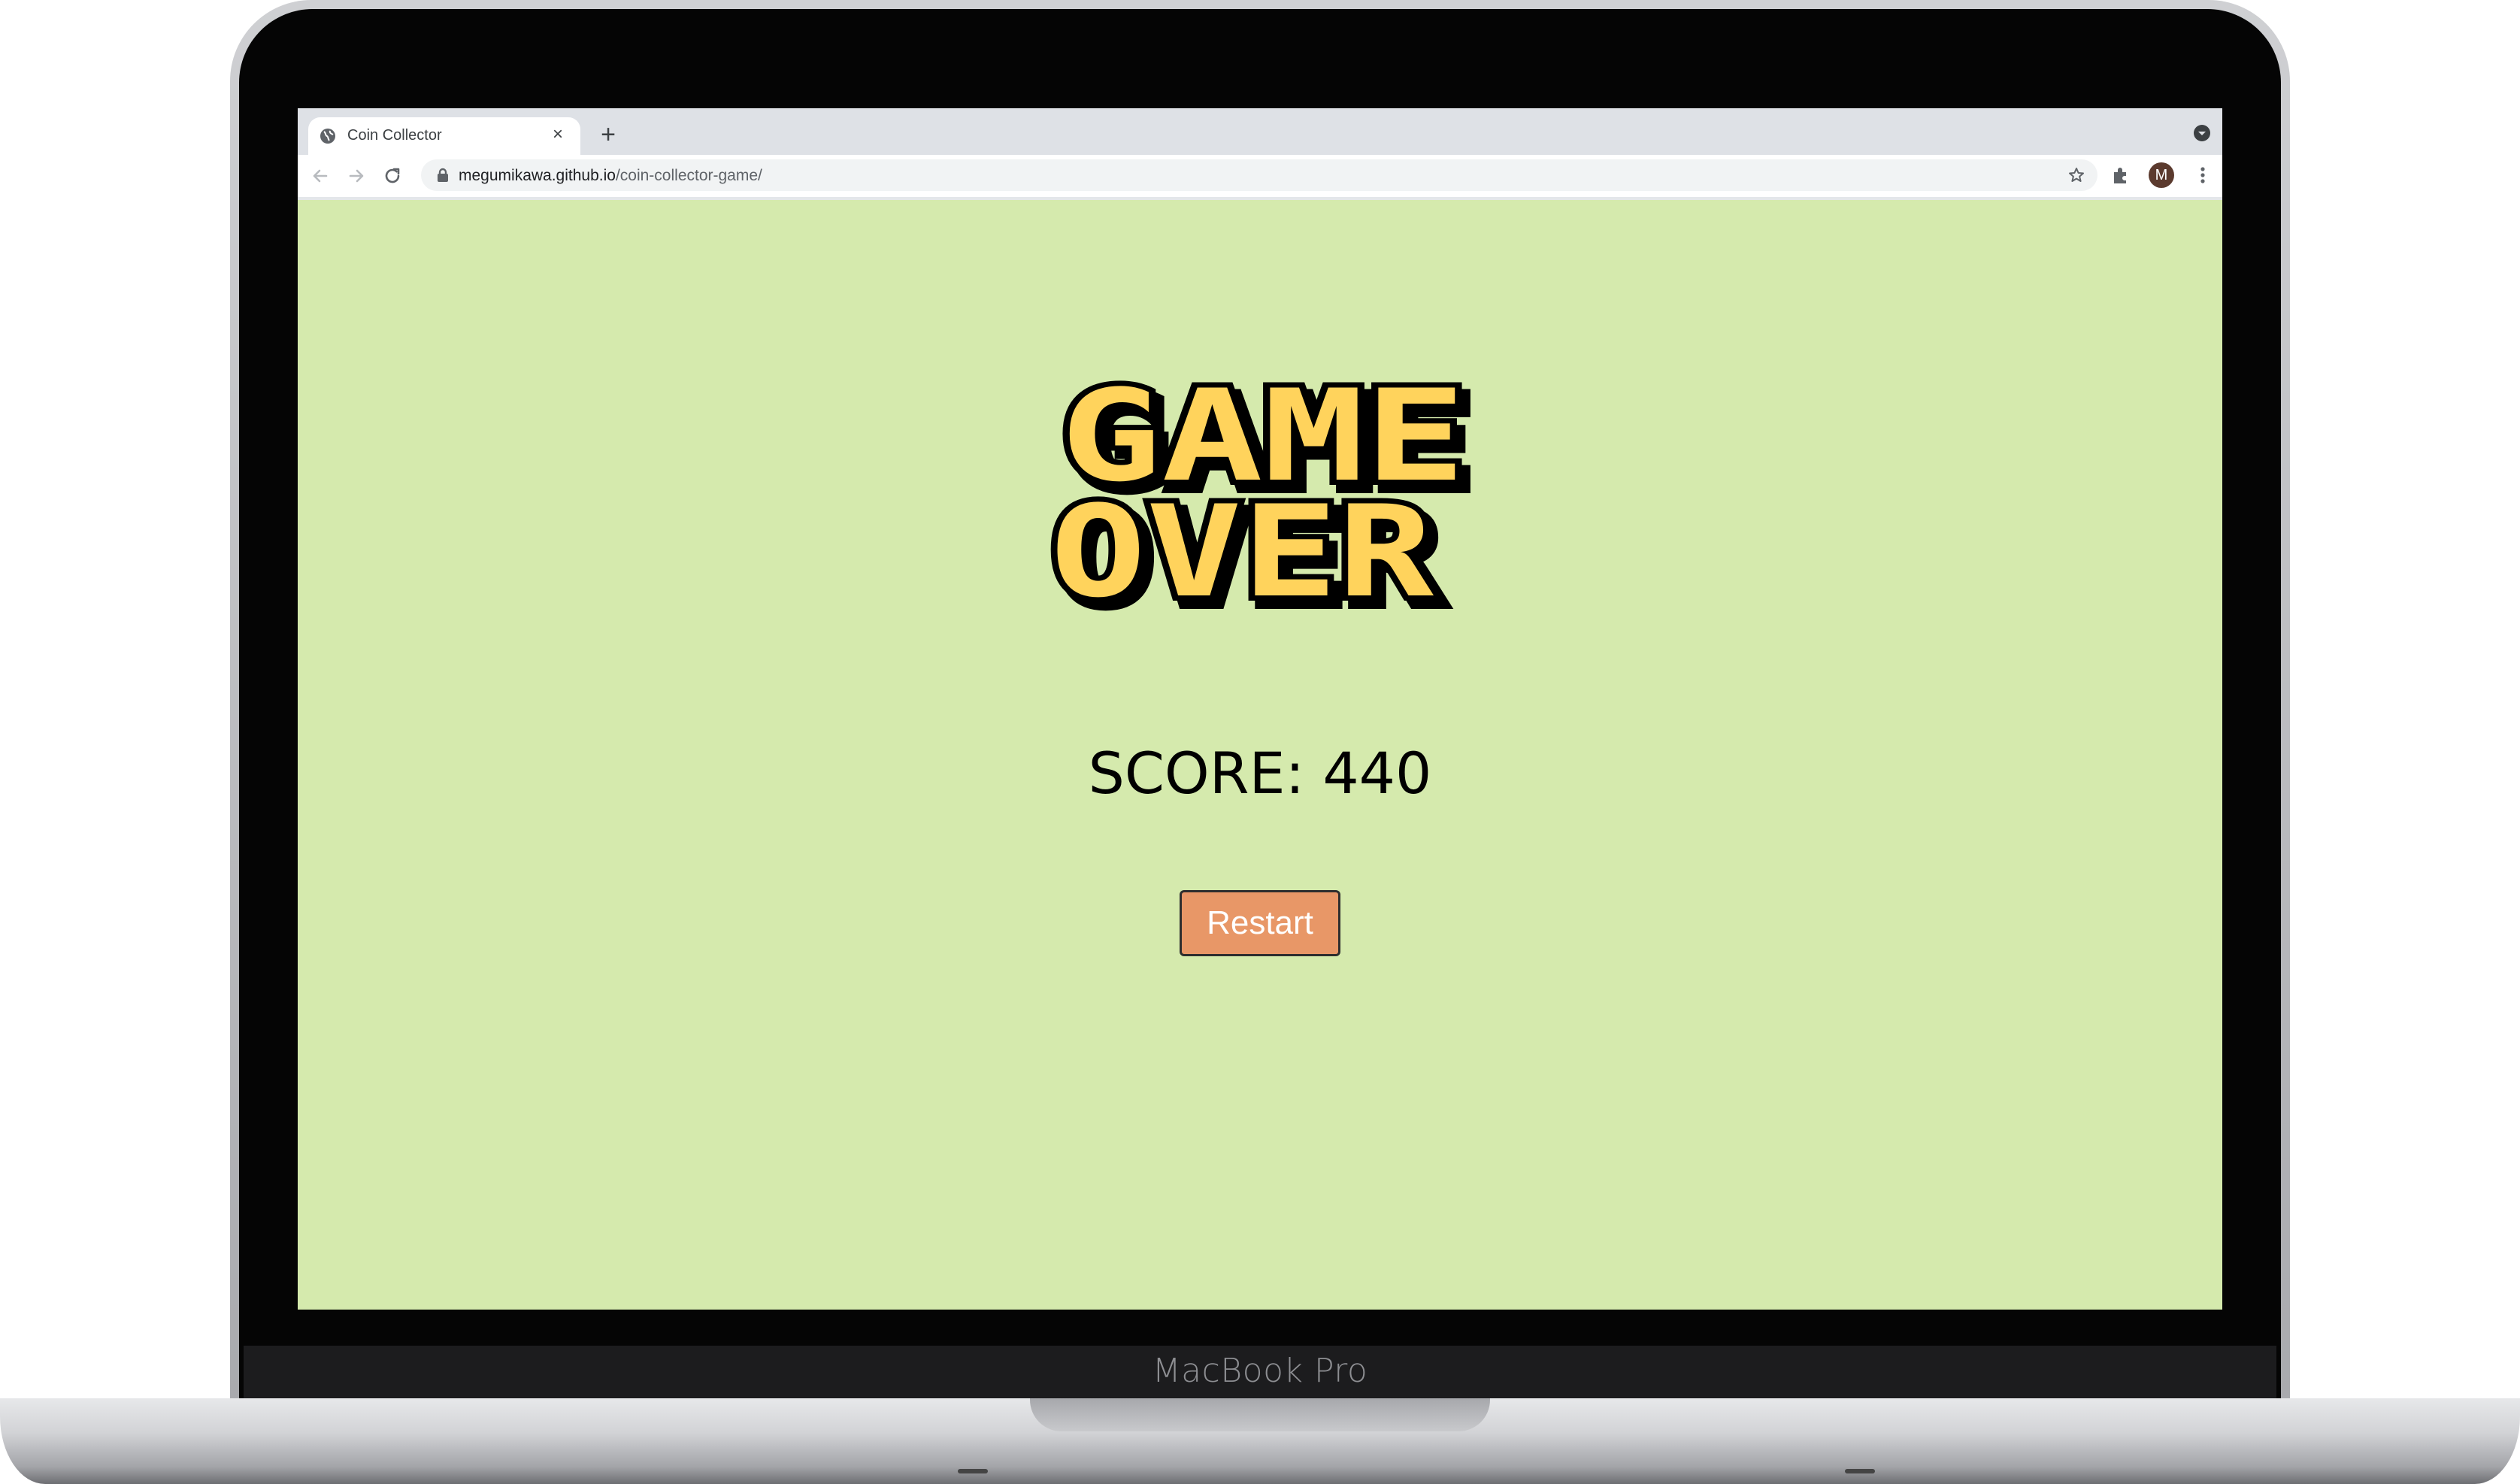 The height and width of the screenshot is (1484, 2520). I want to click on reload-icon, so click(392, 176).